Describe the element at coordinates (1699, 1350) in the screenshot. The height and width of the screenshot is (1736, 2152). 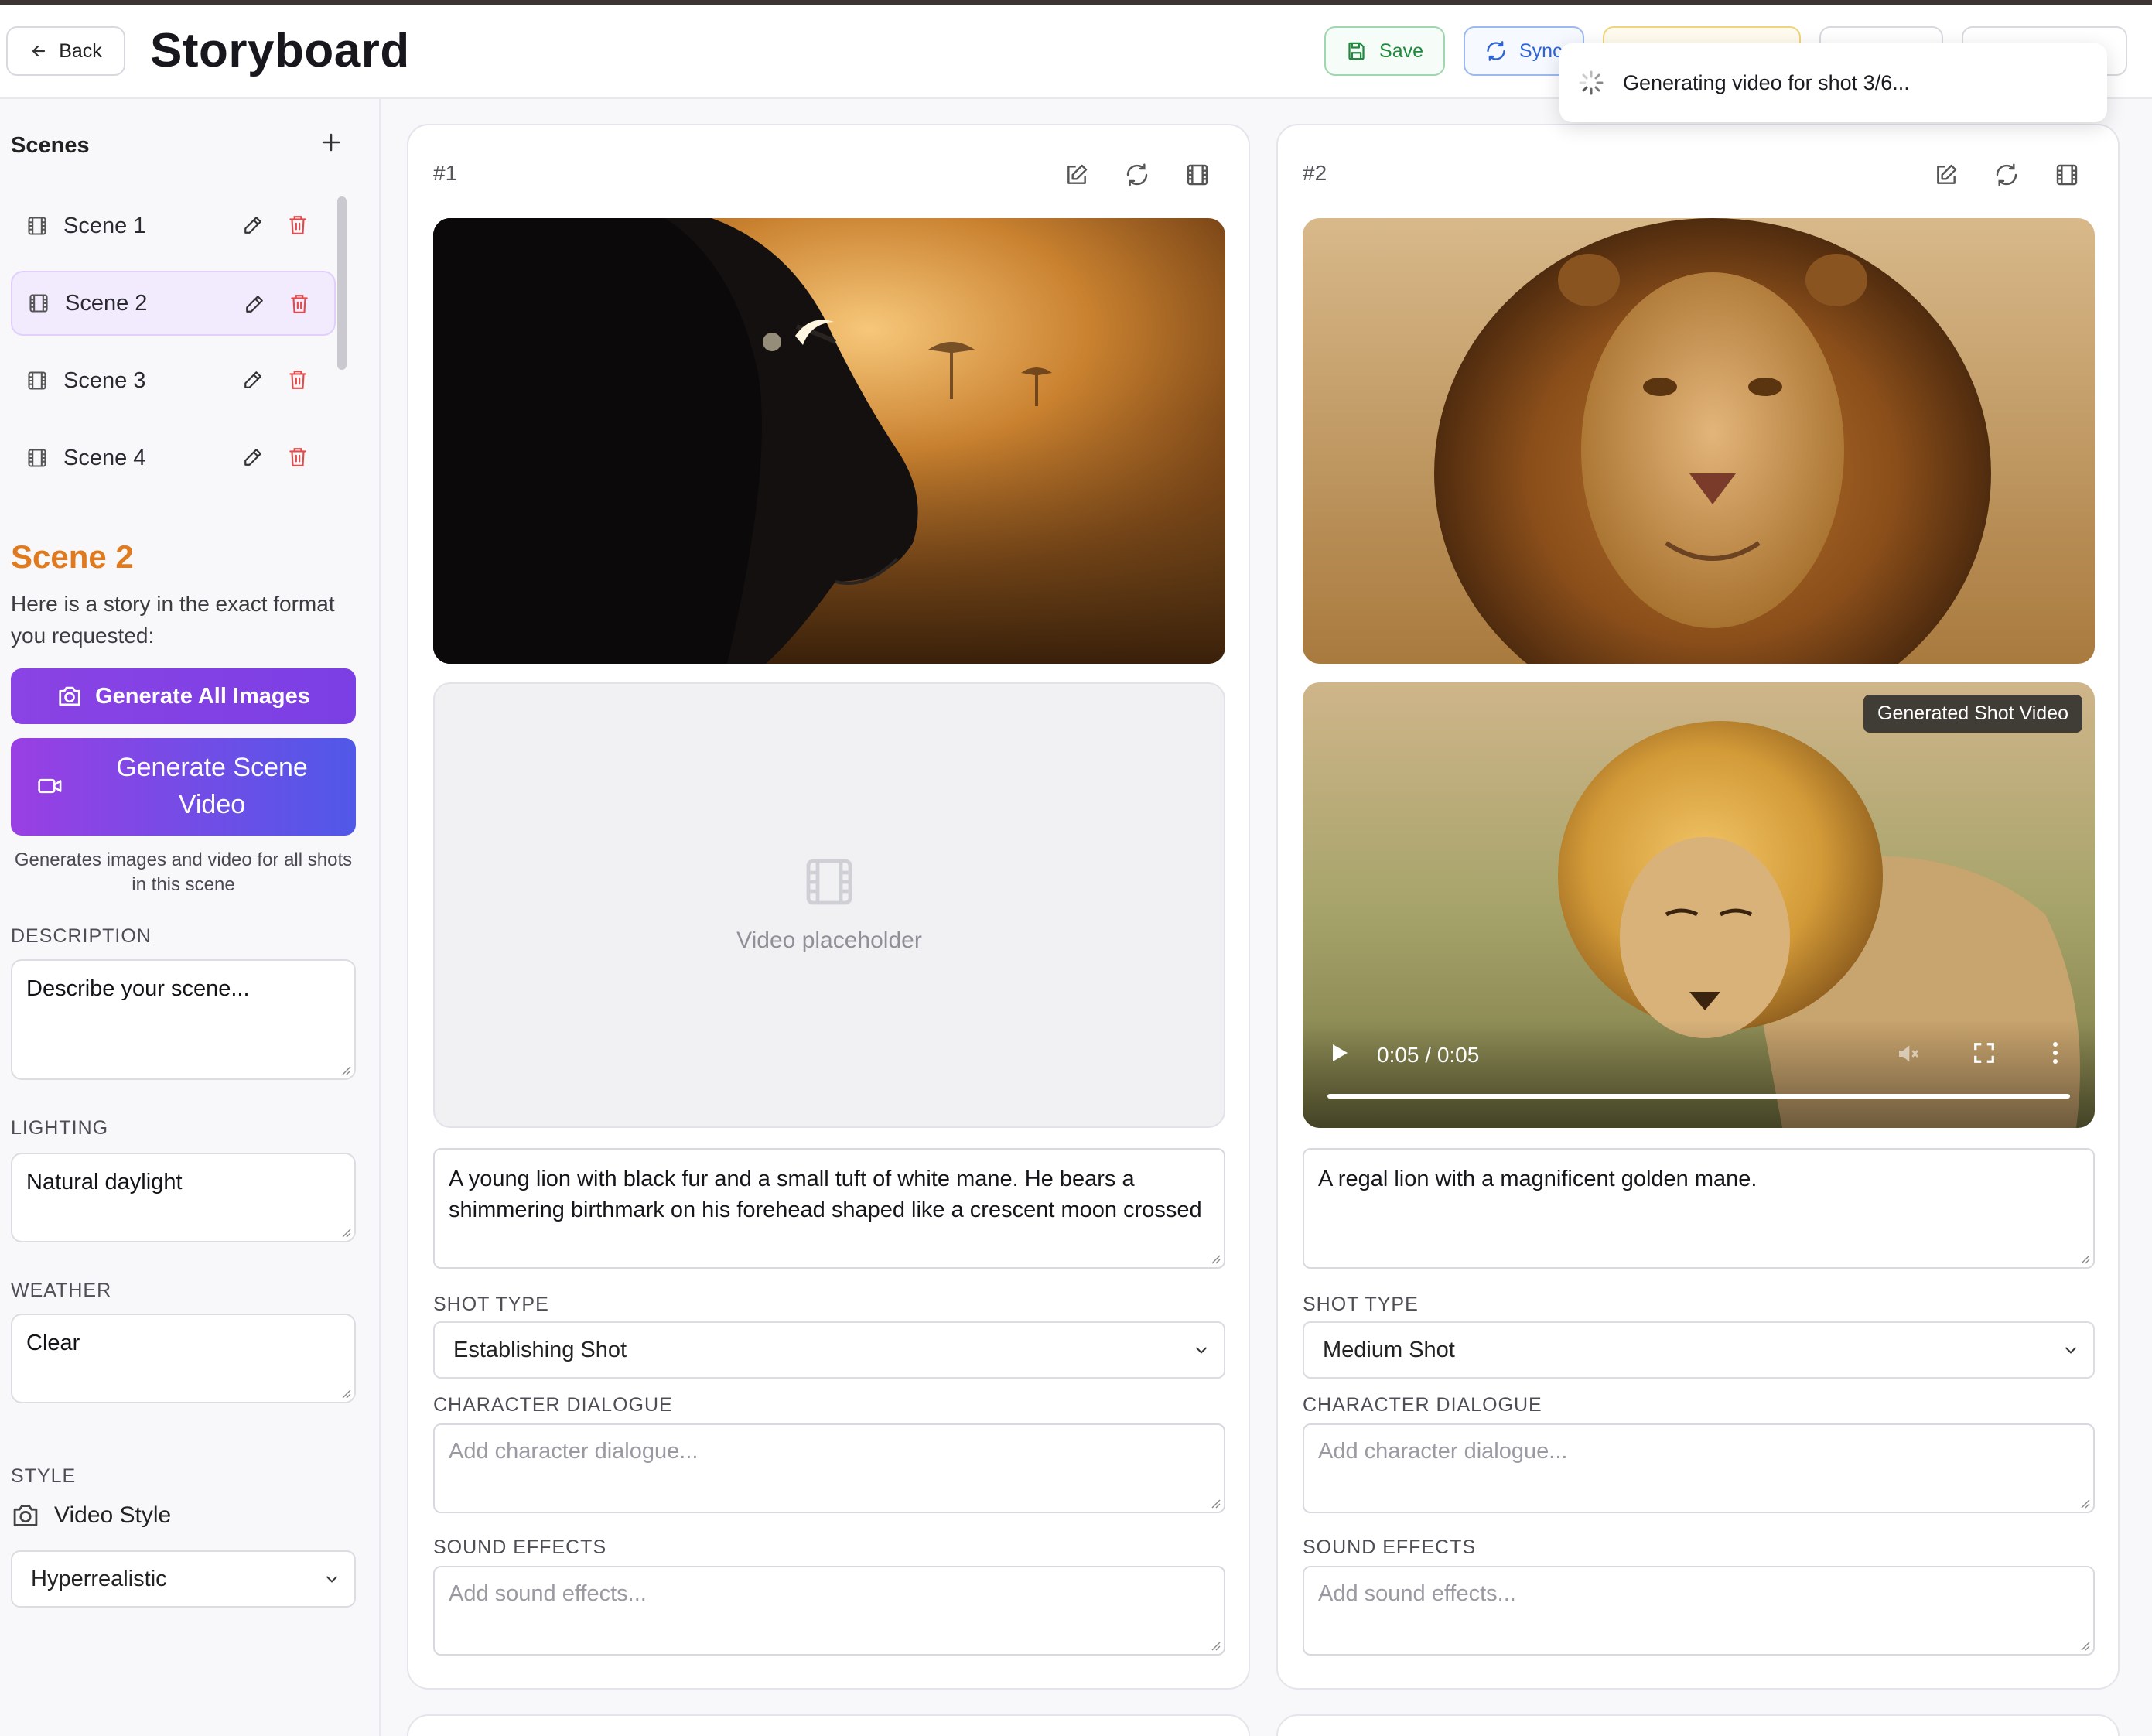
I see `shot-type-select: Medium Shot` at that location.